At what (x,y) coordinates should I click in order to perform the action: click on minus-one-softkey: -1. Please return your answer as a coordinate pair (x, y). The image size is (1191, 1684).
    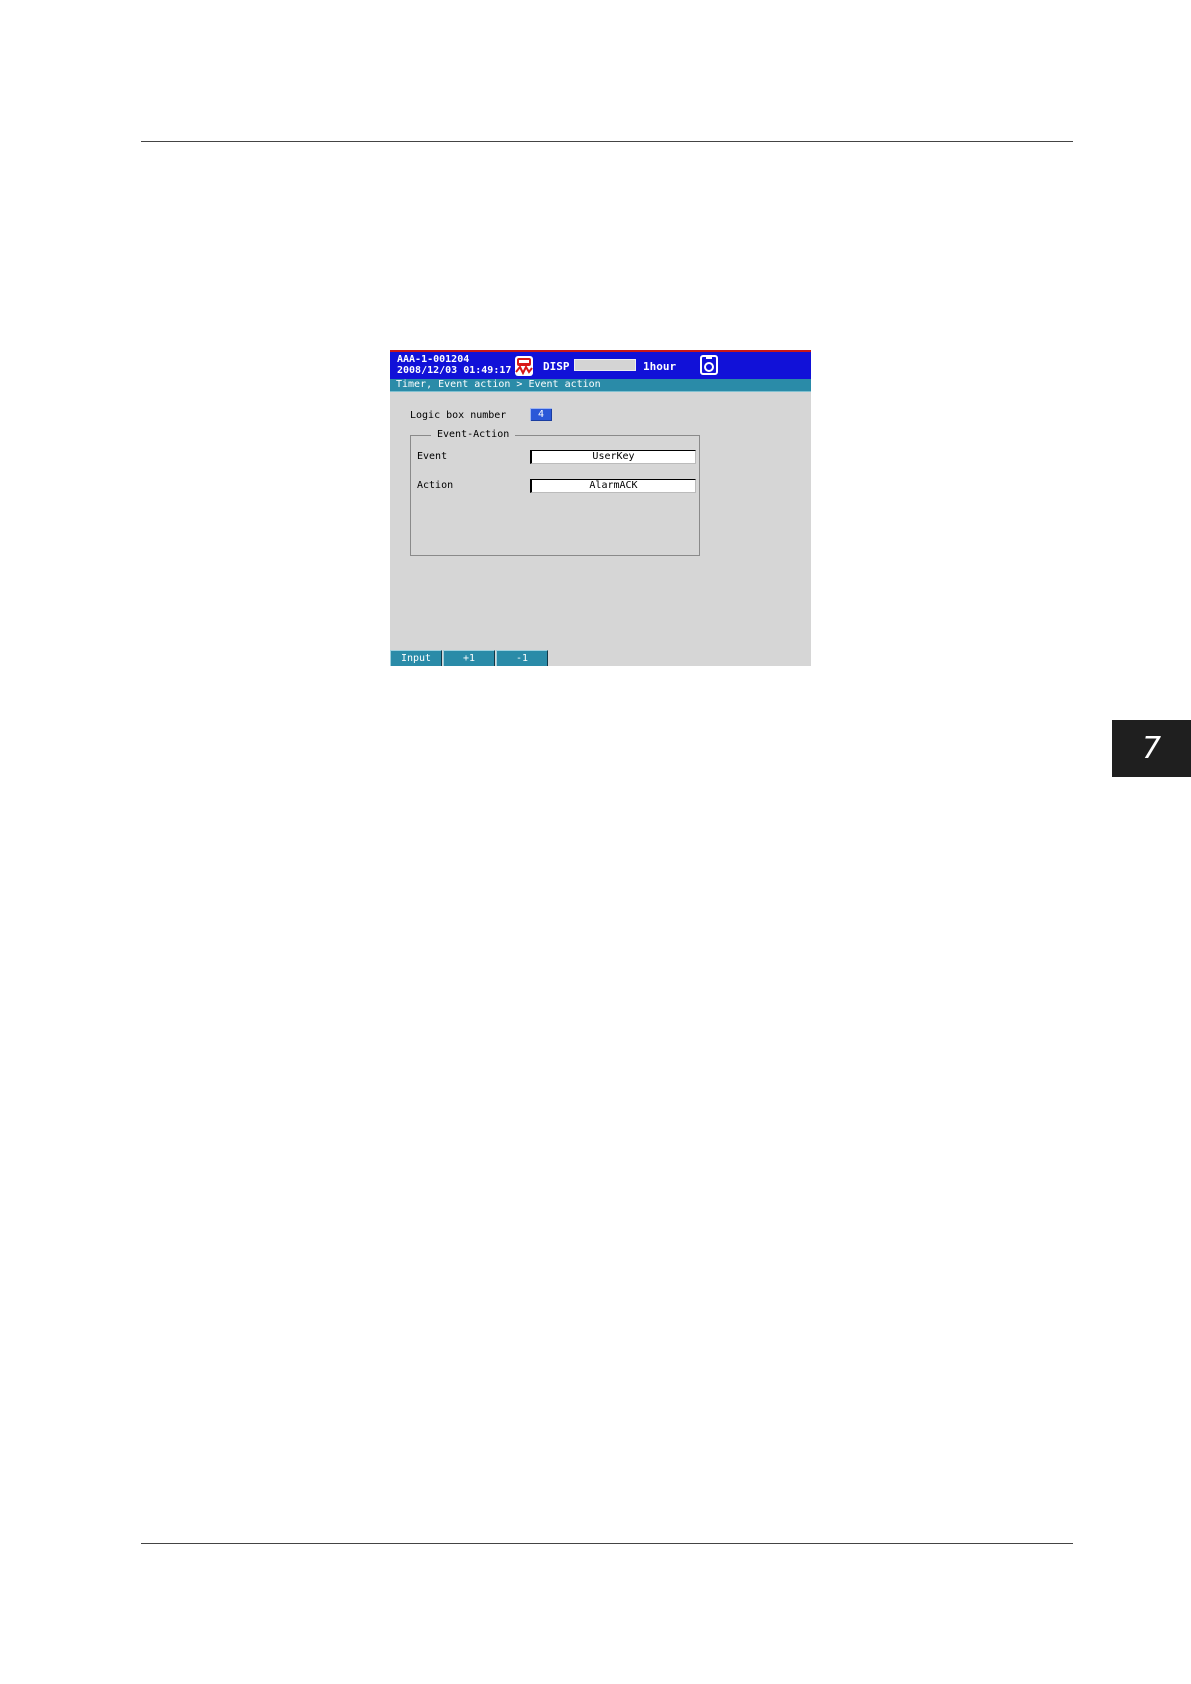
    Looking at the image, I should click on (522, 658).